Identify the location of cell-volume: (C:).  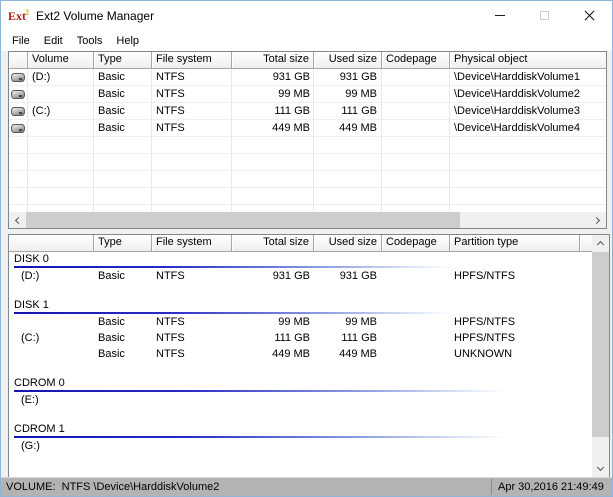
(41, 111).